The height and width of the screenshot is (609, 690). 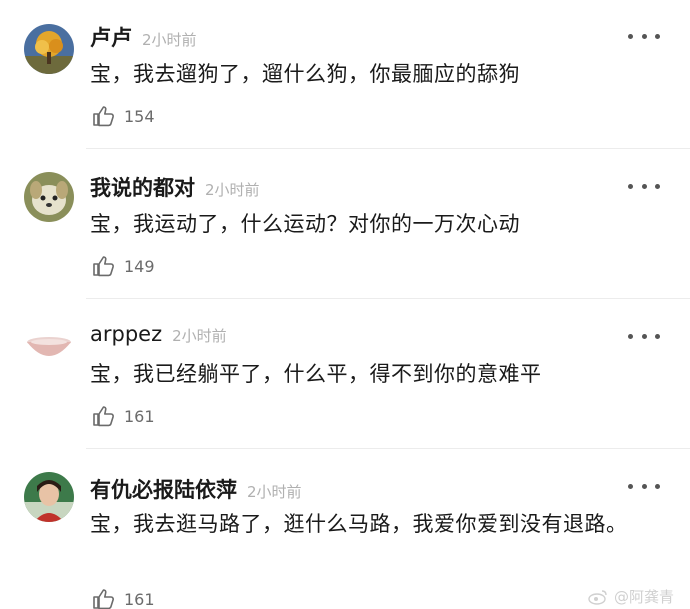 What do you see at coordinates (139, 116) in the screenshot?
I see `like-count: 154` at bounding box center [139, 116].